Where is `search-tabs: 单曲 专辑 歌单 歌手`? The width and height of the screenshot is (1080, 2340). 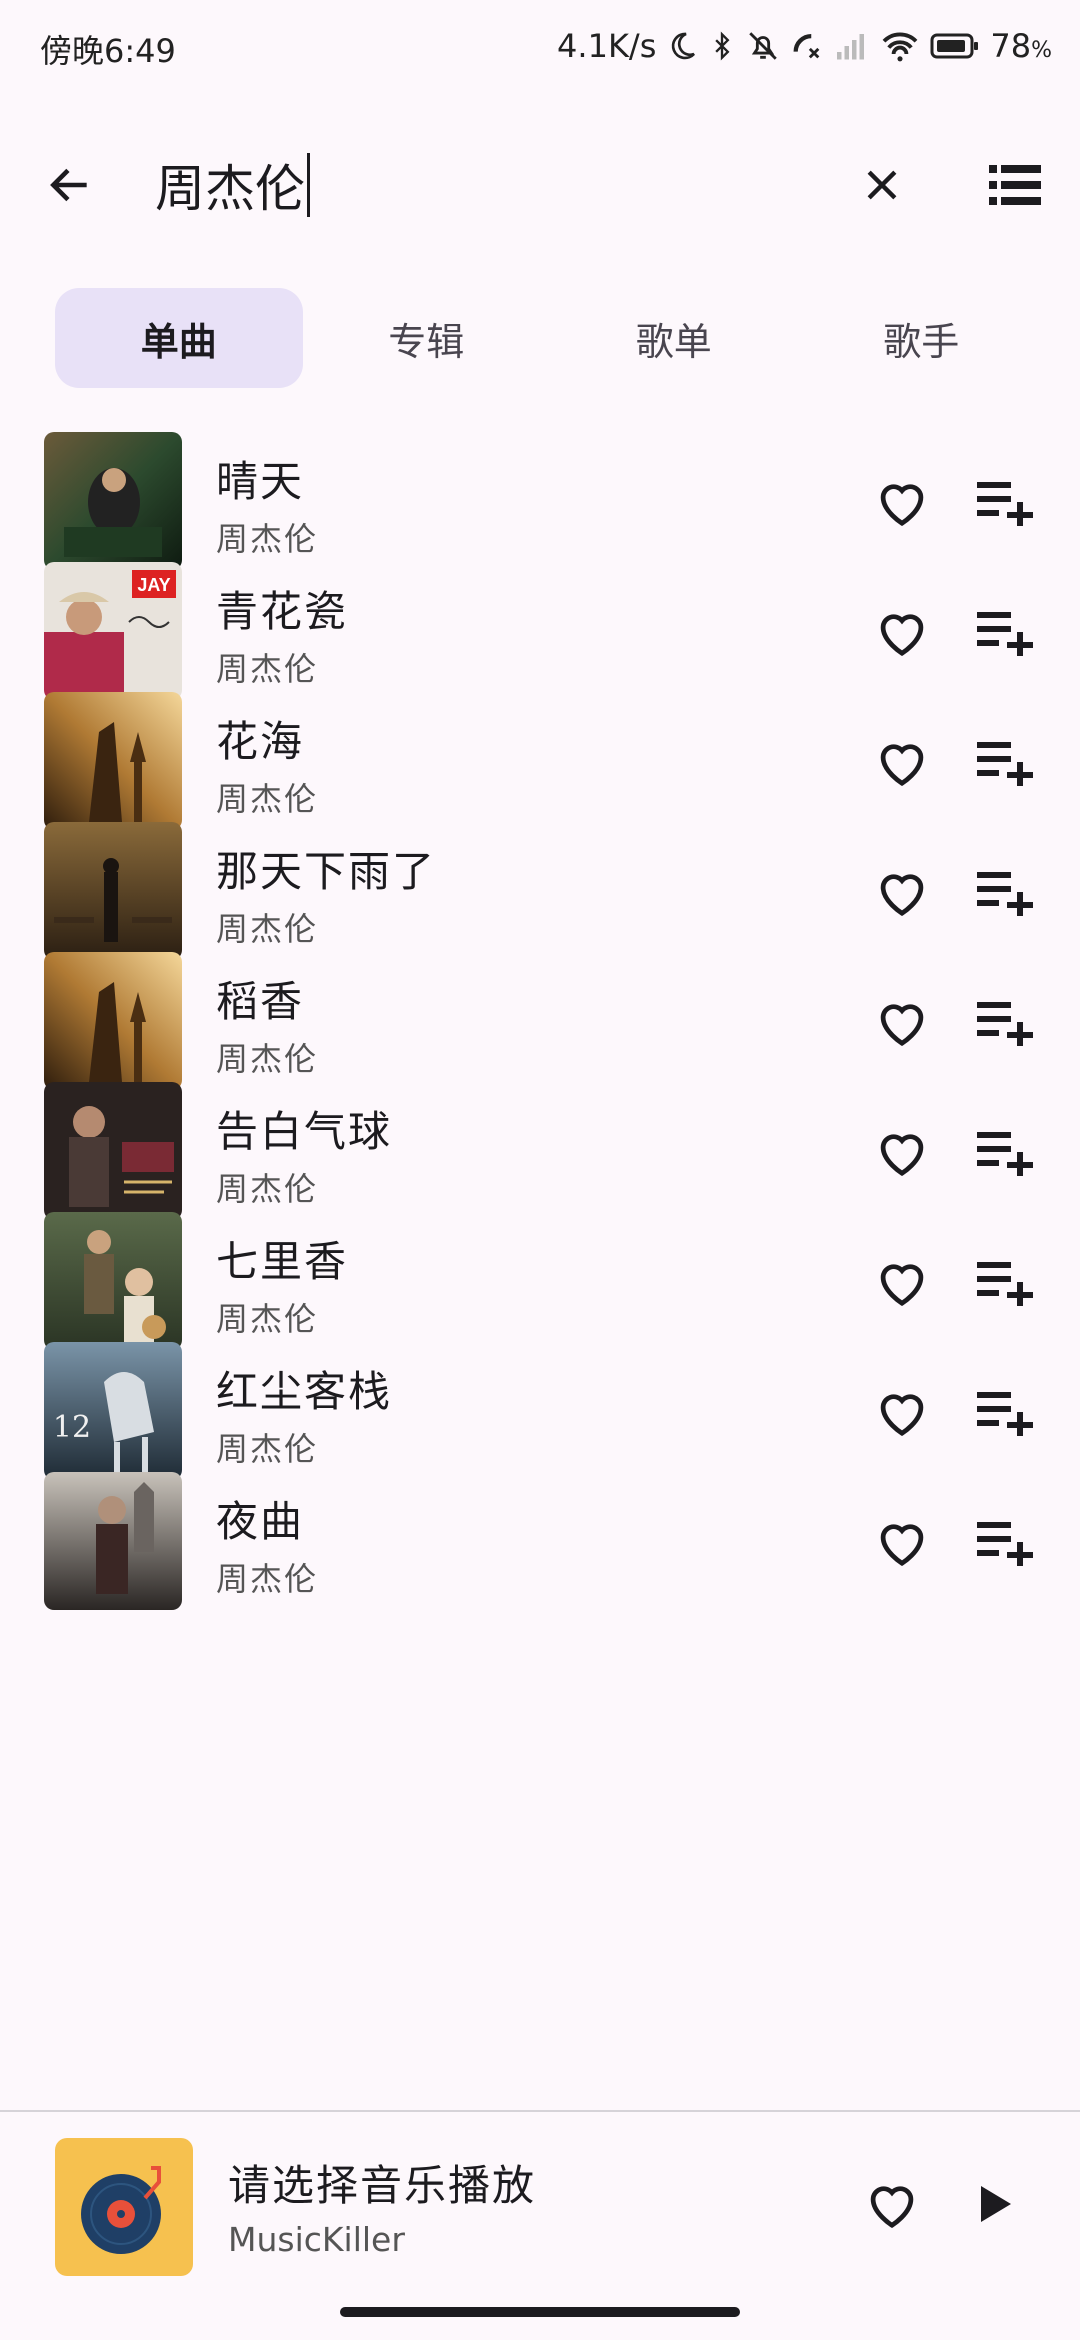
search-tabs: 单曲 专辑 歌单 歌手 is located at coordinates (550, 338).